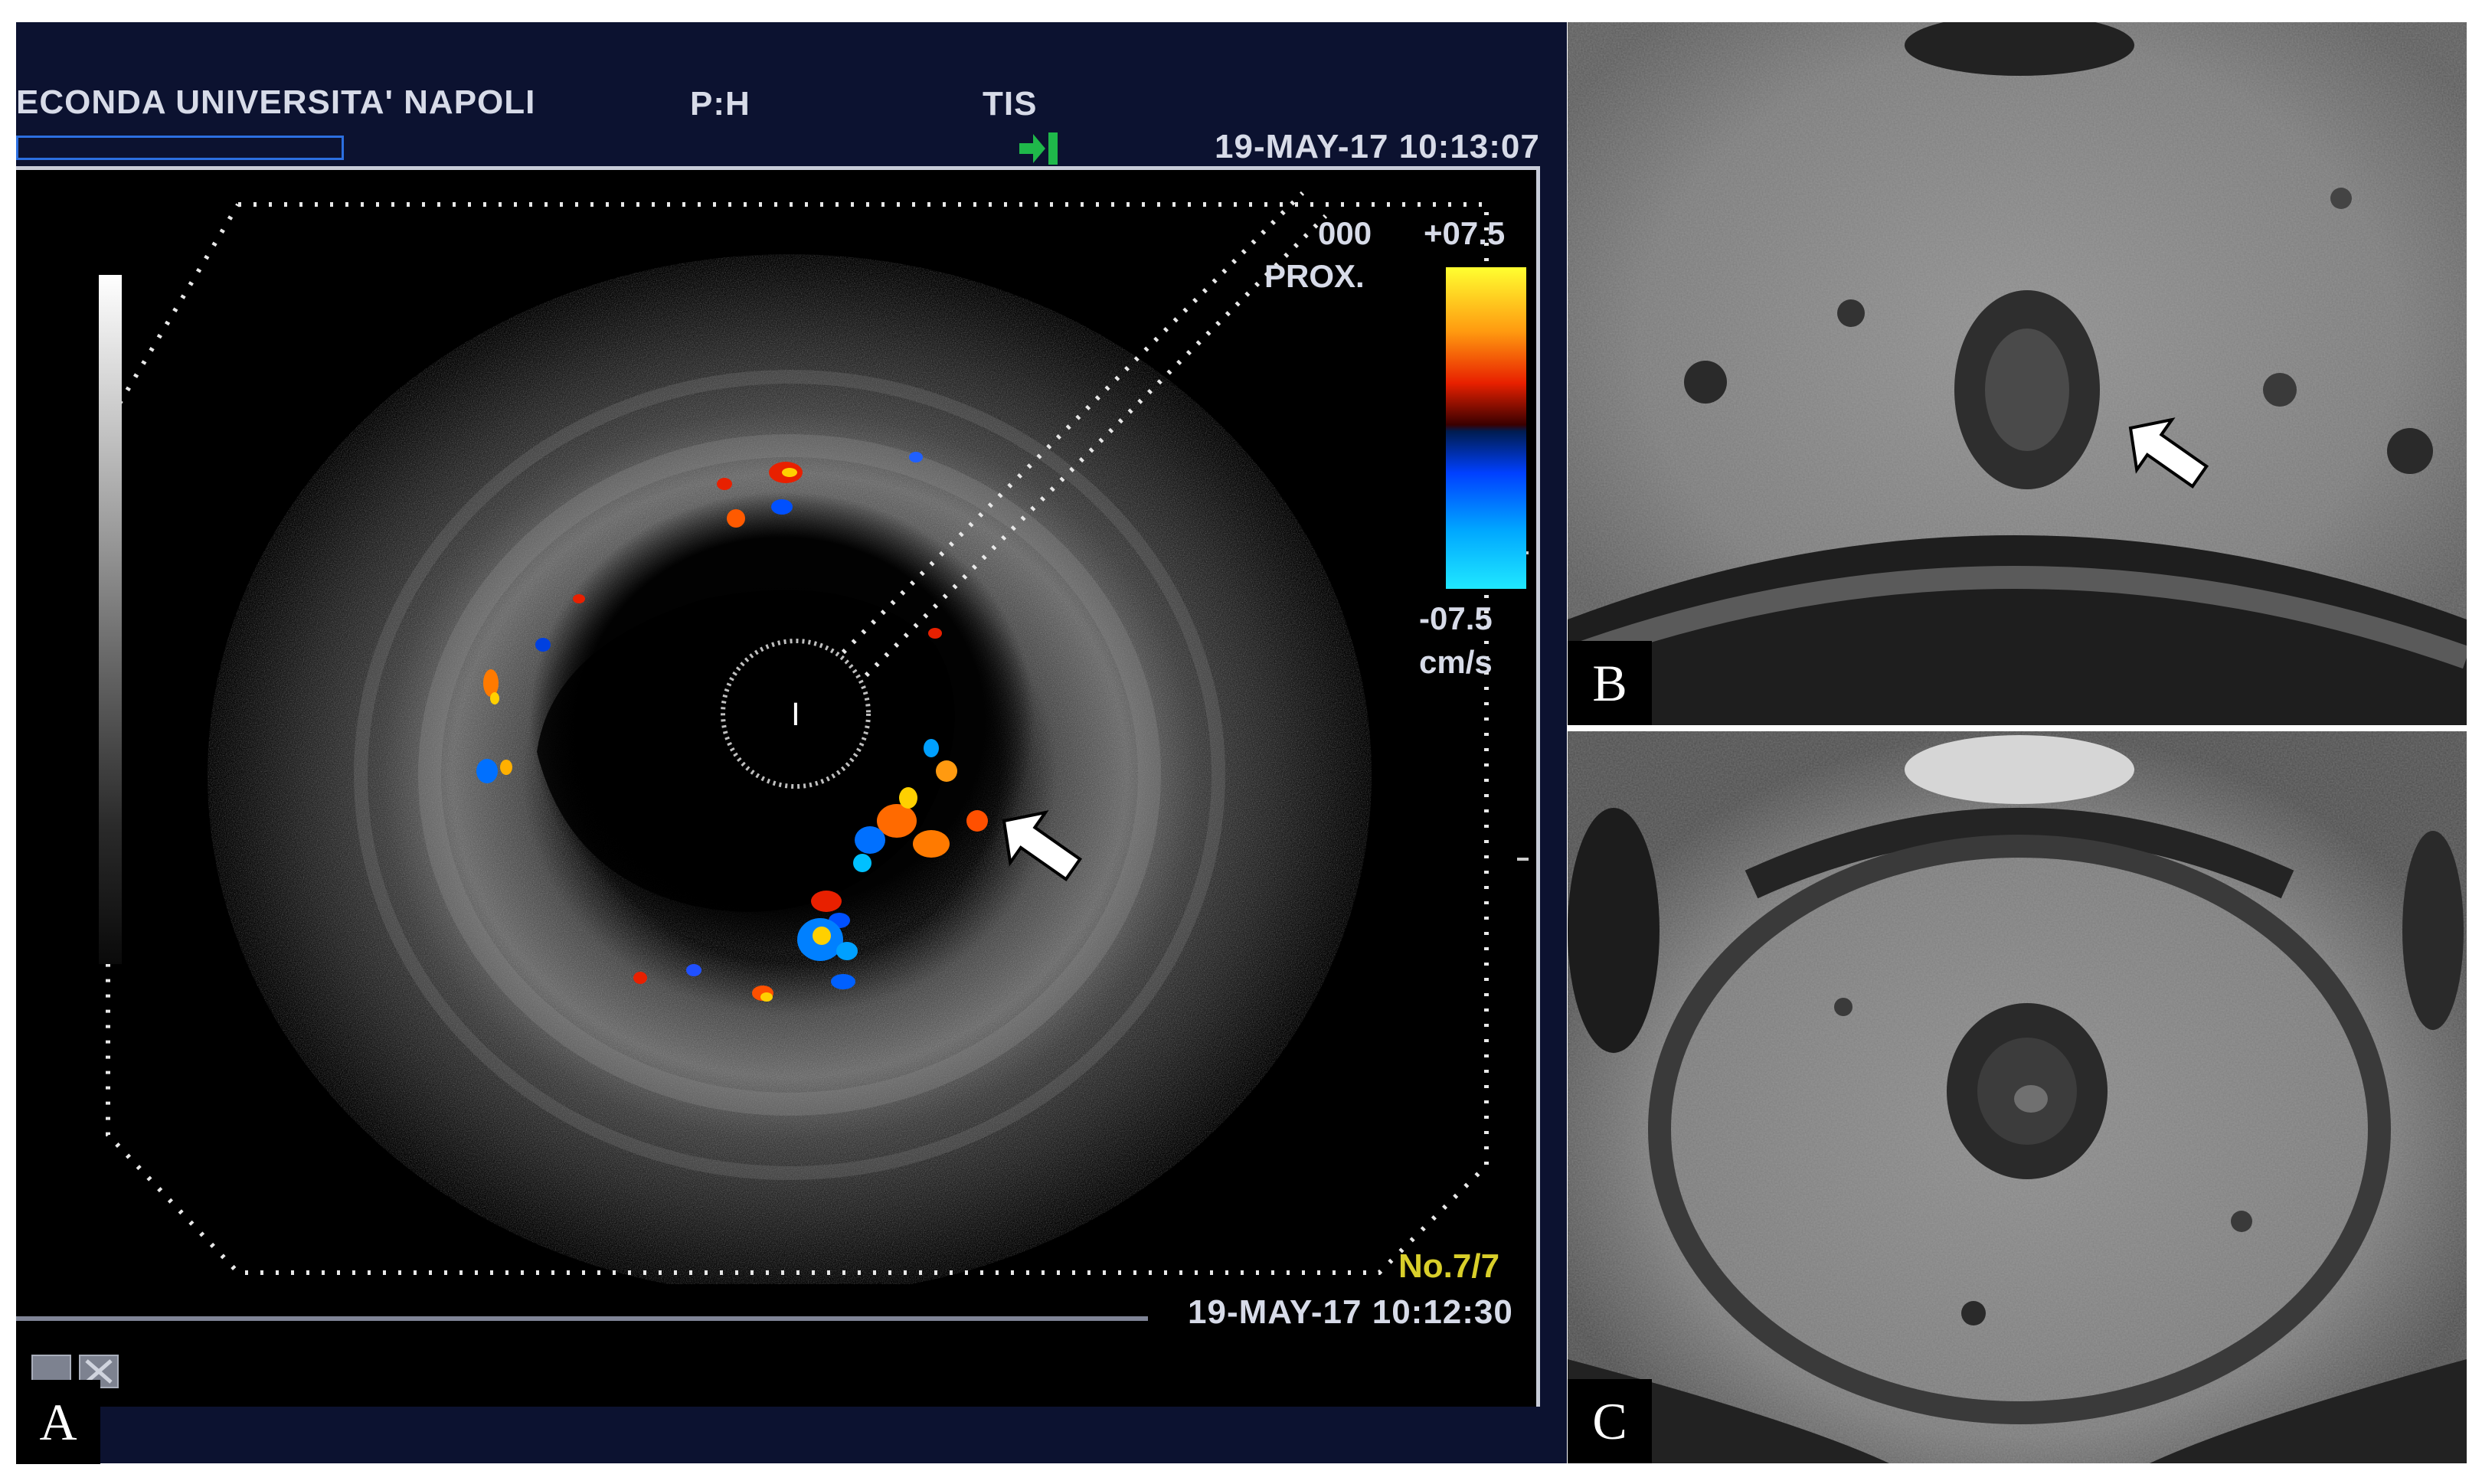 This screenshot has height=1484, width=2482. I want to click on panel-letter-b: B, so click(1610, 683).